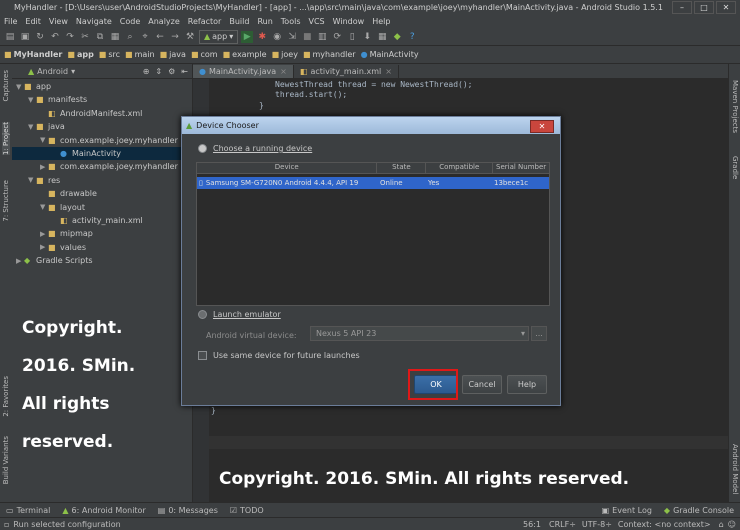 This screenshot has height=530, width=740. Describe the element at coordinates (173, 54) in the screenshot. I see `breadcrumb-item: ■ java` at that location.